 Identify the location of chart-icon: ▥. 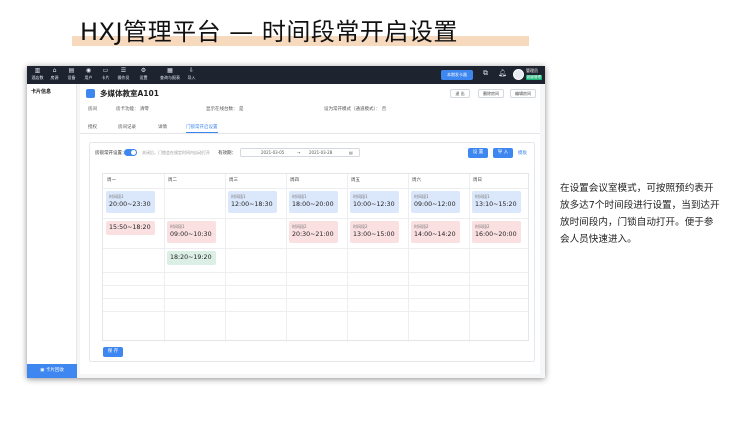
(37, 70).